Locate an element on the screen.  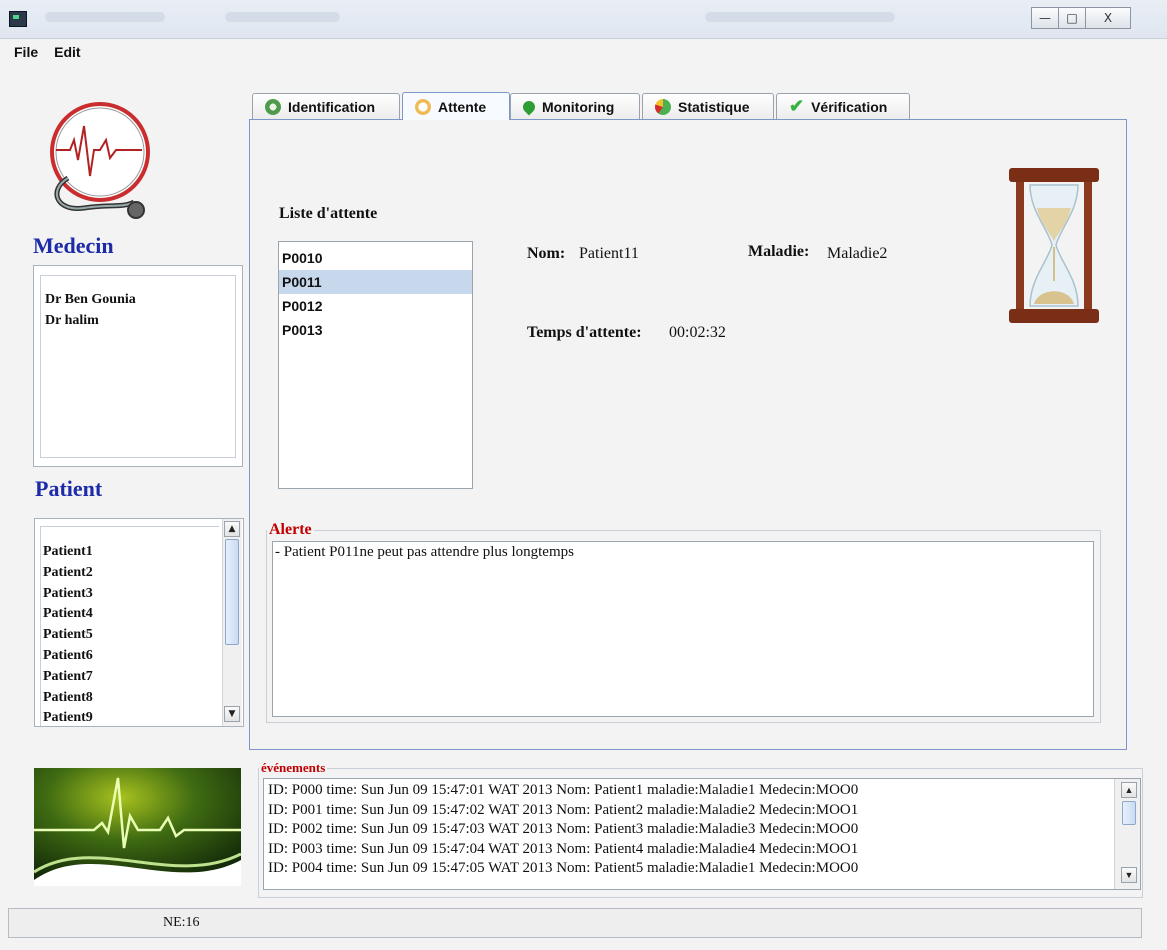
tab-monitoring: Monitoring is located at coordinates (575, 106).